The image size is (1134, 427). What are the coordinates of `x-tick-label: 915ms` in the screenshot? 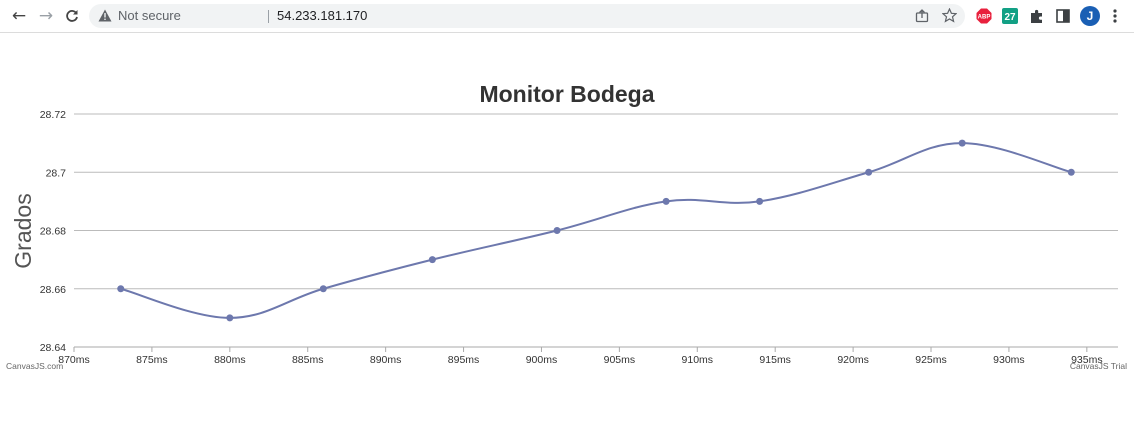 It's located at (775, 360).